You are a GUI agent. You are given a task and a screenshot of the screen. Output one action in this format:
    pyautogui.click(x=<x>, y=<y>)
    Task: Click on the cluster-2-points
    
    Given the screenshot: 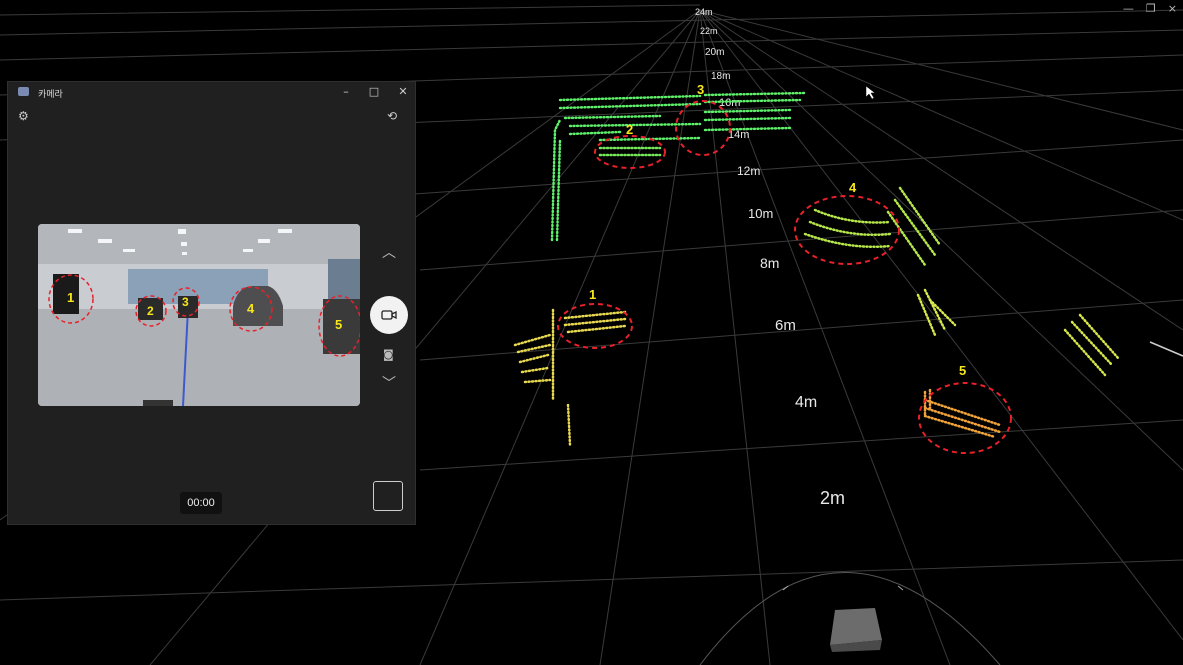 What is the action you would take?
    pyautogui.click(x=630, y=151)
    